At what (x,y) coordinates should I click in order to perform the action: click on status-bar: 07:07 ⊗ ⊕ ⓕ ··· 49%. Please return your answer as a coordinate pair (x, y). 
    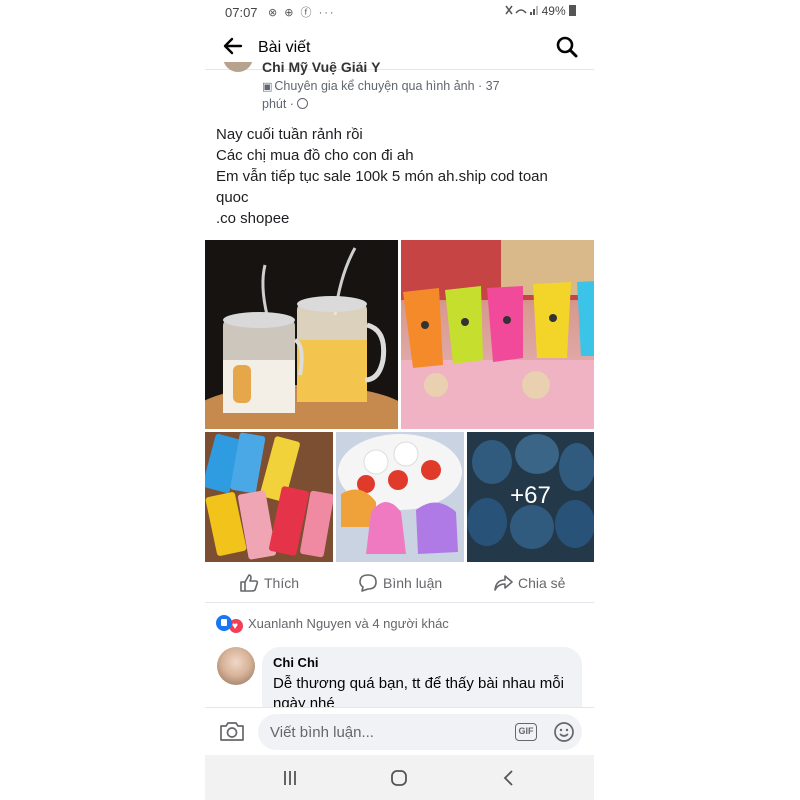
    Looking at the image, I should click on (399, 13).